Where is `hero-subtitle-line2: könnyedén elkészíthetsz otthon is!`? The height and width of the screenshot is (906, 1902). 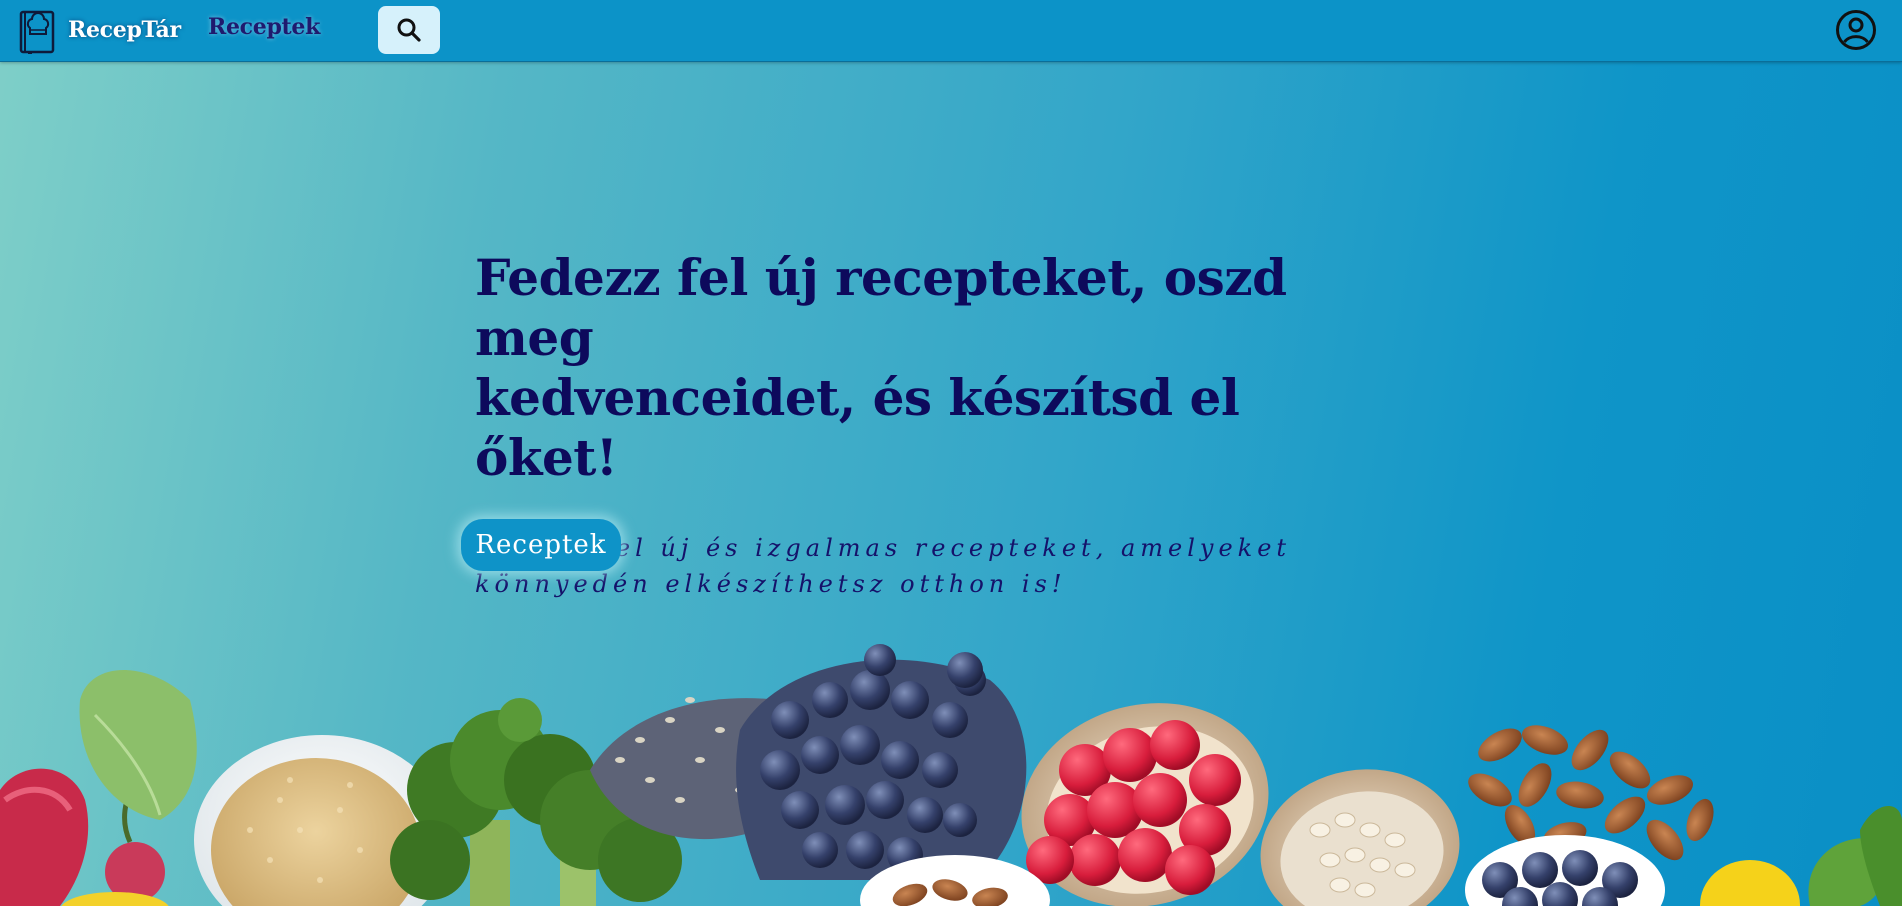 hero-subtitle-line2: könnyedén elkészíthetsz otthon is! is located at coordinates (771, 584).